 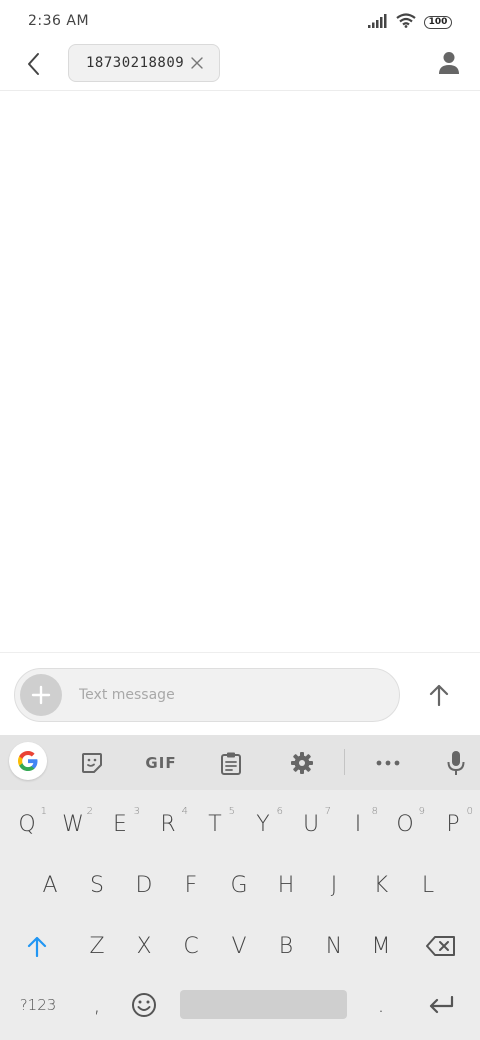 I want to click on key-o: O9, so click(x=405, y=824).